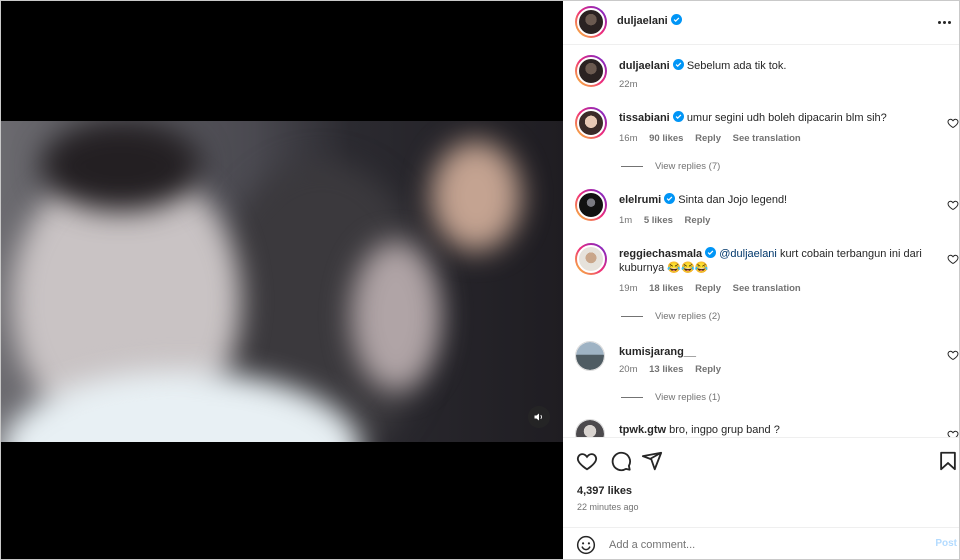 This screenshot has height=560, width=960. I want to click on author-username: duljaelani, so click(642, 21).